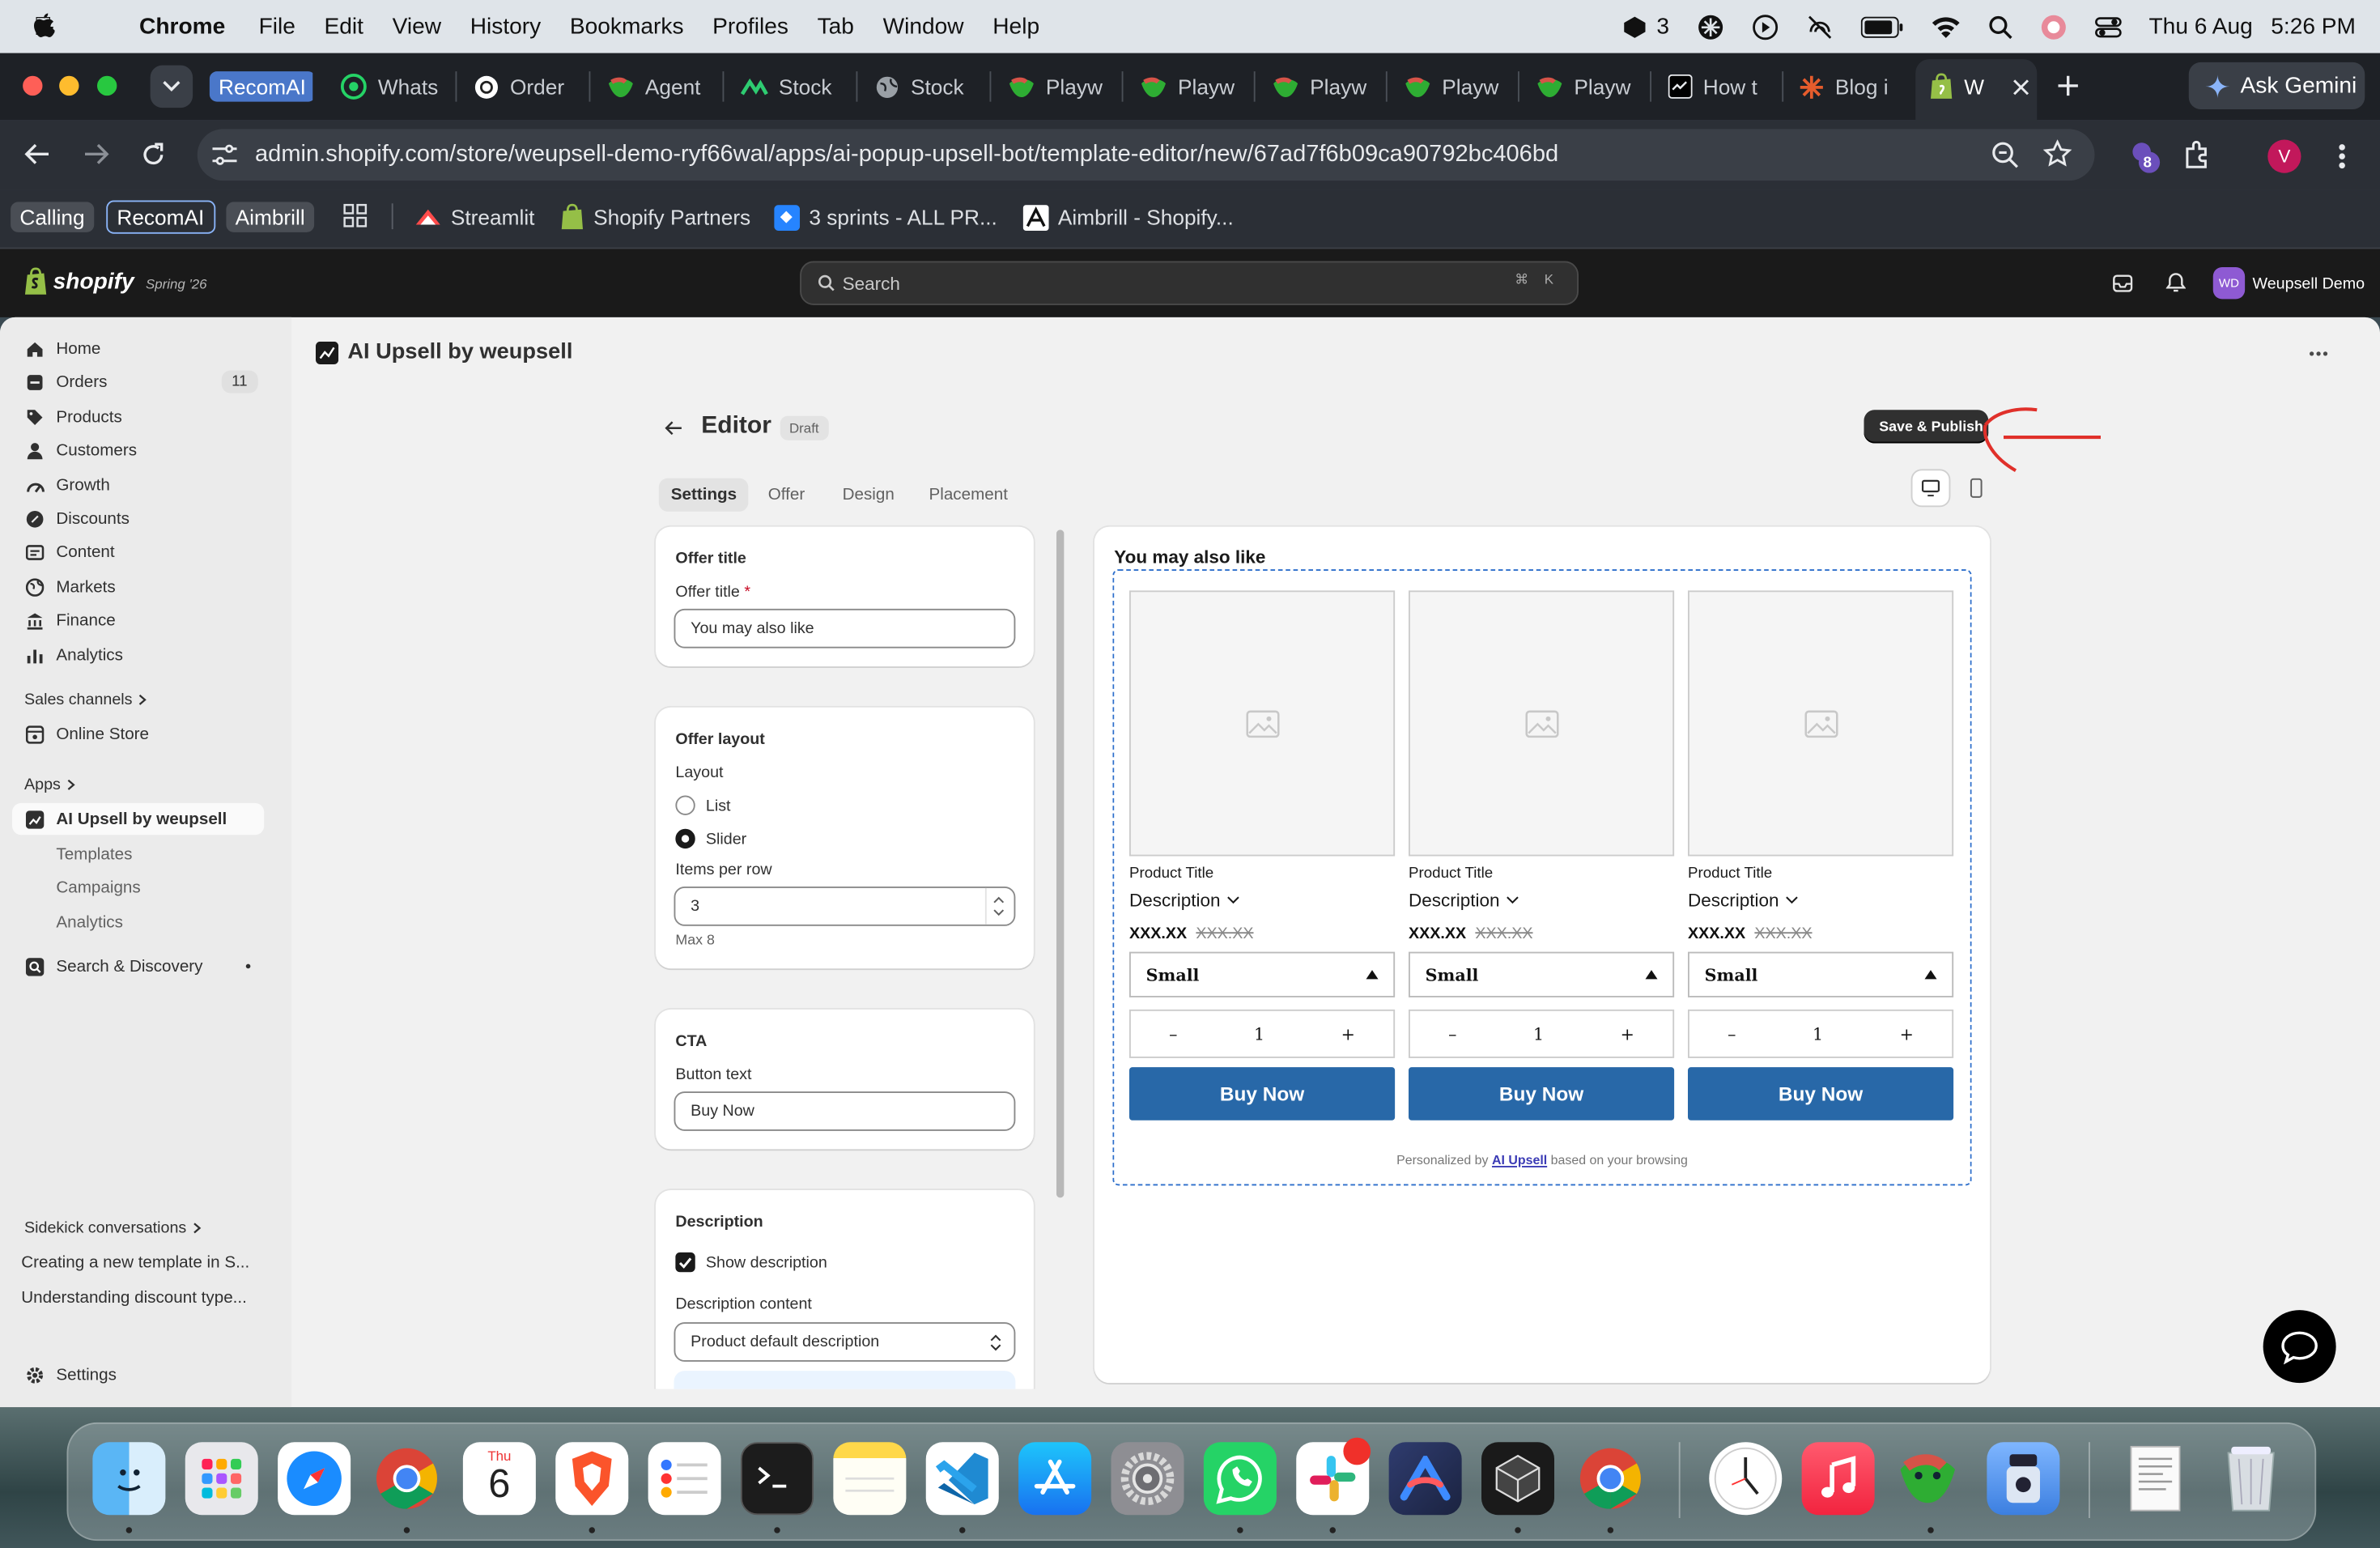  Describe the element at coordinates (998, 906) in the screenshot. I see `number-stepper-icon` at that location.